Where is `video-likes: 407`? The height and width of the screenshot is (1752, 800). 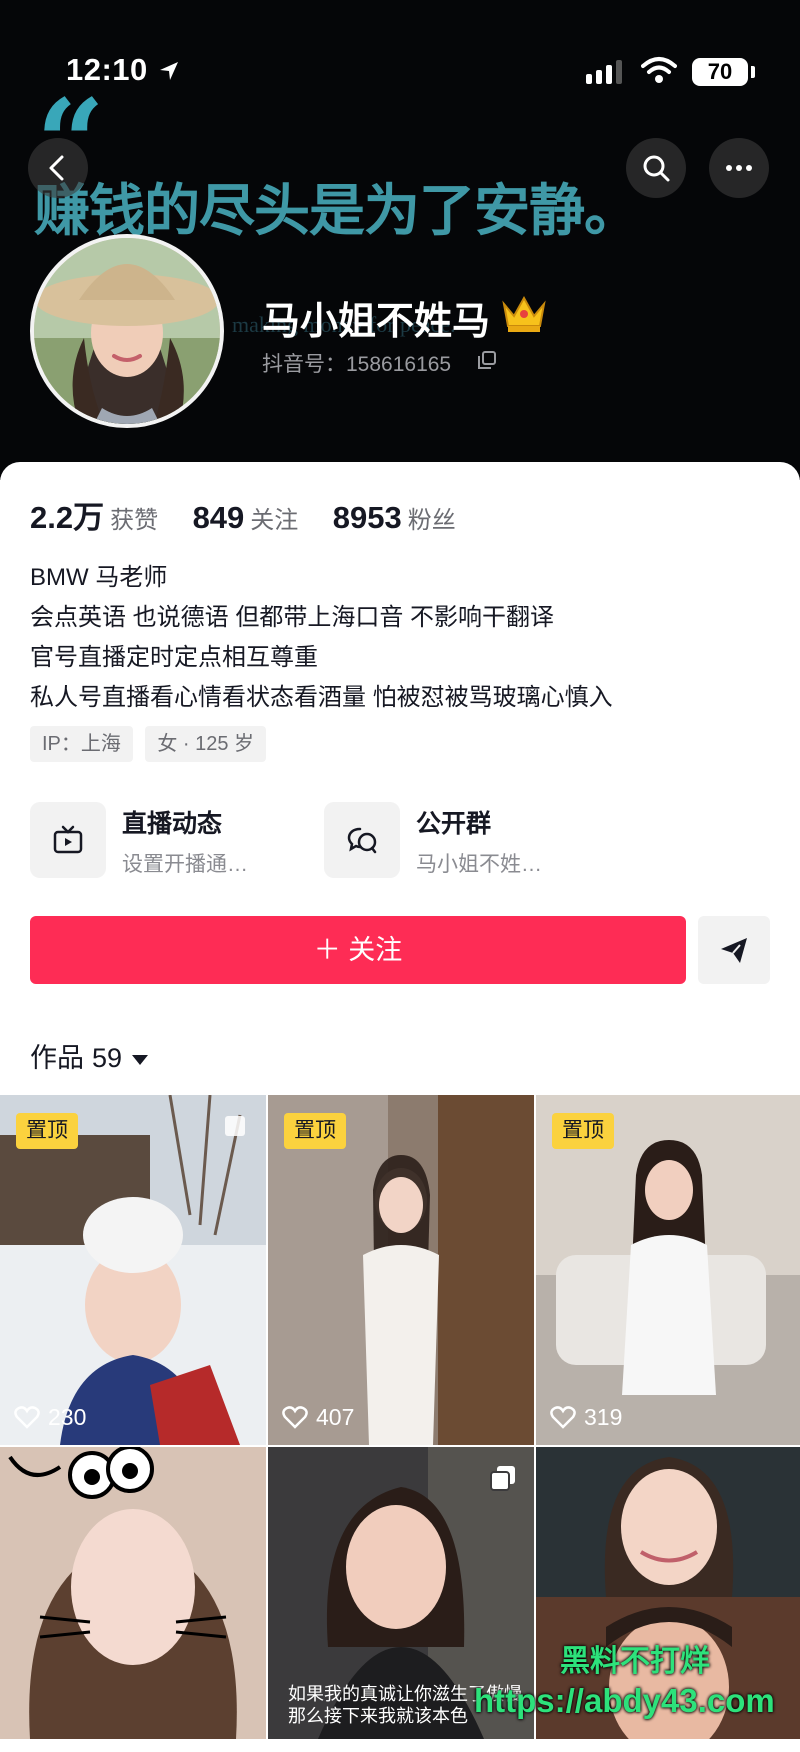
video-likes: 407 is located at coordinates (318, 1417).